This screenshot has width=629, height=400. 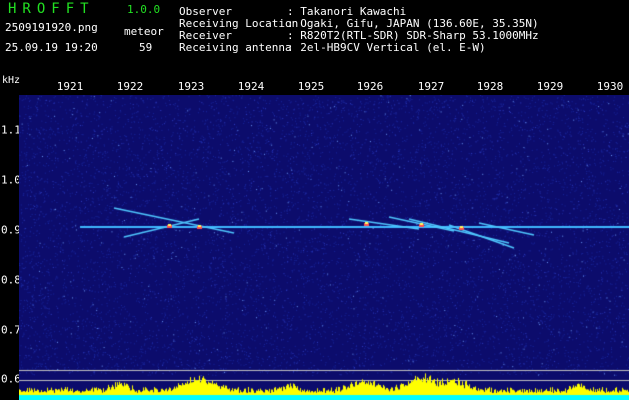 What do you see at coordinates (347, 11) in the screenshot?
I see `observer-value: : Takanori Kawachi` at bounding box center [347, 11].